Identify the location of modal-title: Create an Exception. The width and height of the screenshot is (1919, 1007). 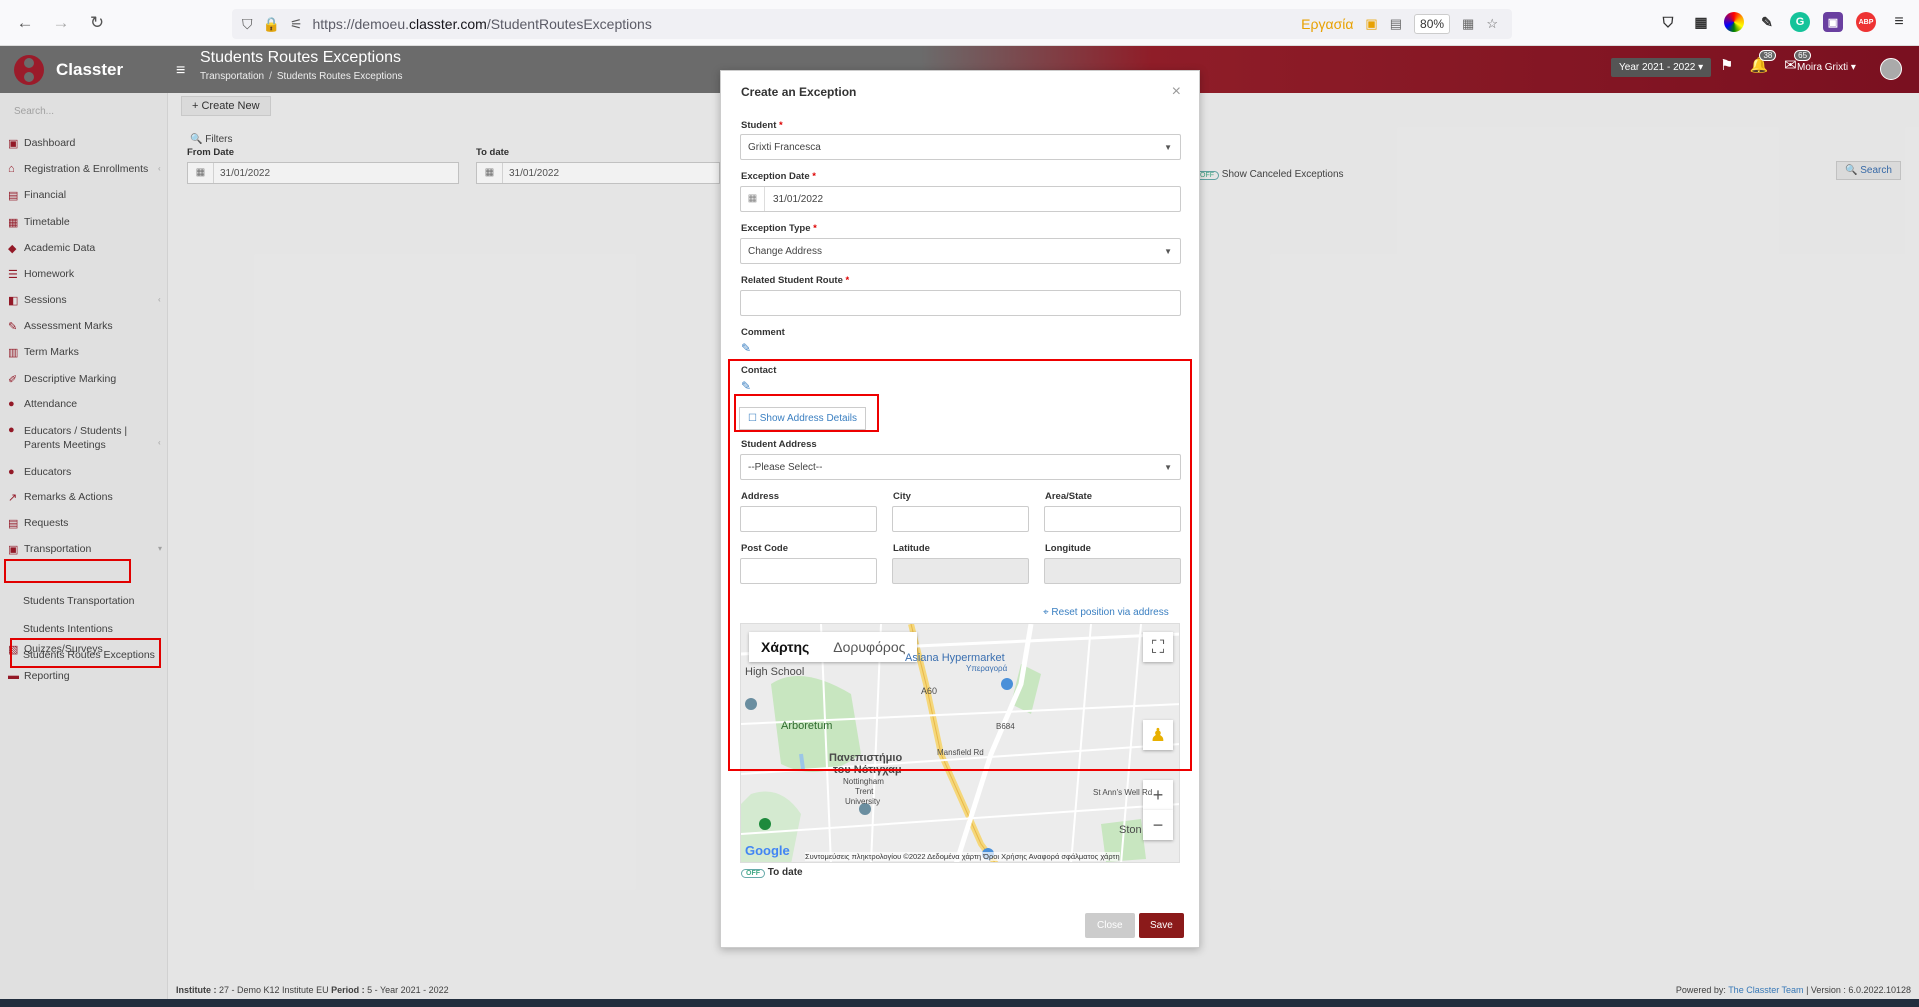
(799, 92).